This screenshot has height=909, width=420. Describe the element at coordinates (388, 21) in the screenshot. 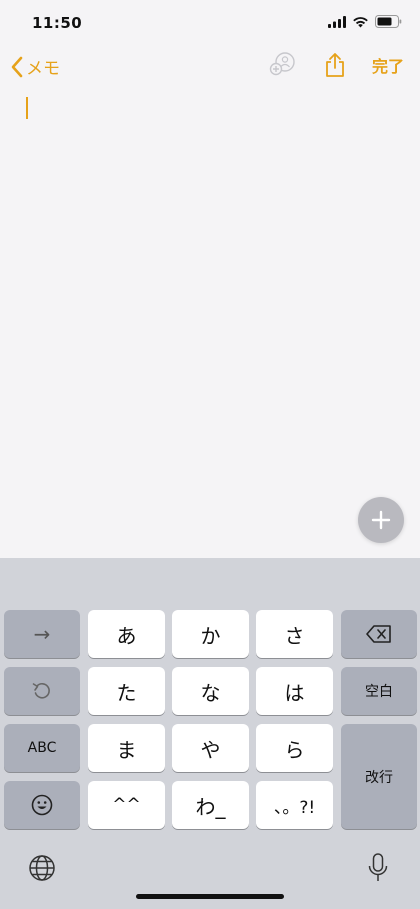

I see `battery-icon` at that location.